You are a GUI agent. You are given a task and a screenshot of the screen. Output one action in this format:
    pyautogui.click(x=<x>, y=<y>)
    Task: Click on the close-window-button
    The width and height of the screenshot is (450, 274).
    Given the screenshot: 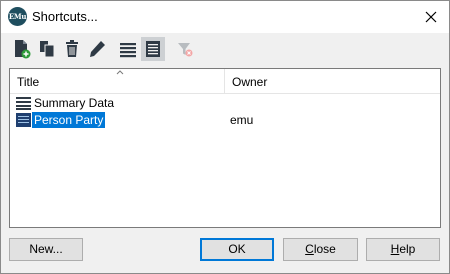 What is the action you would take?
    pyautogui.click(x=431, y=17)
    